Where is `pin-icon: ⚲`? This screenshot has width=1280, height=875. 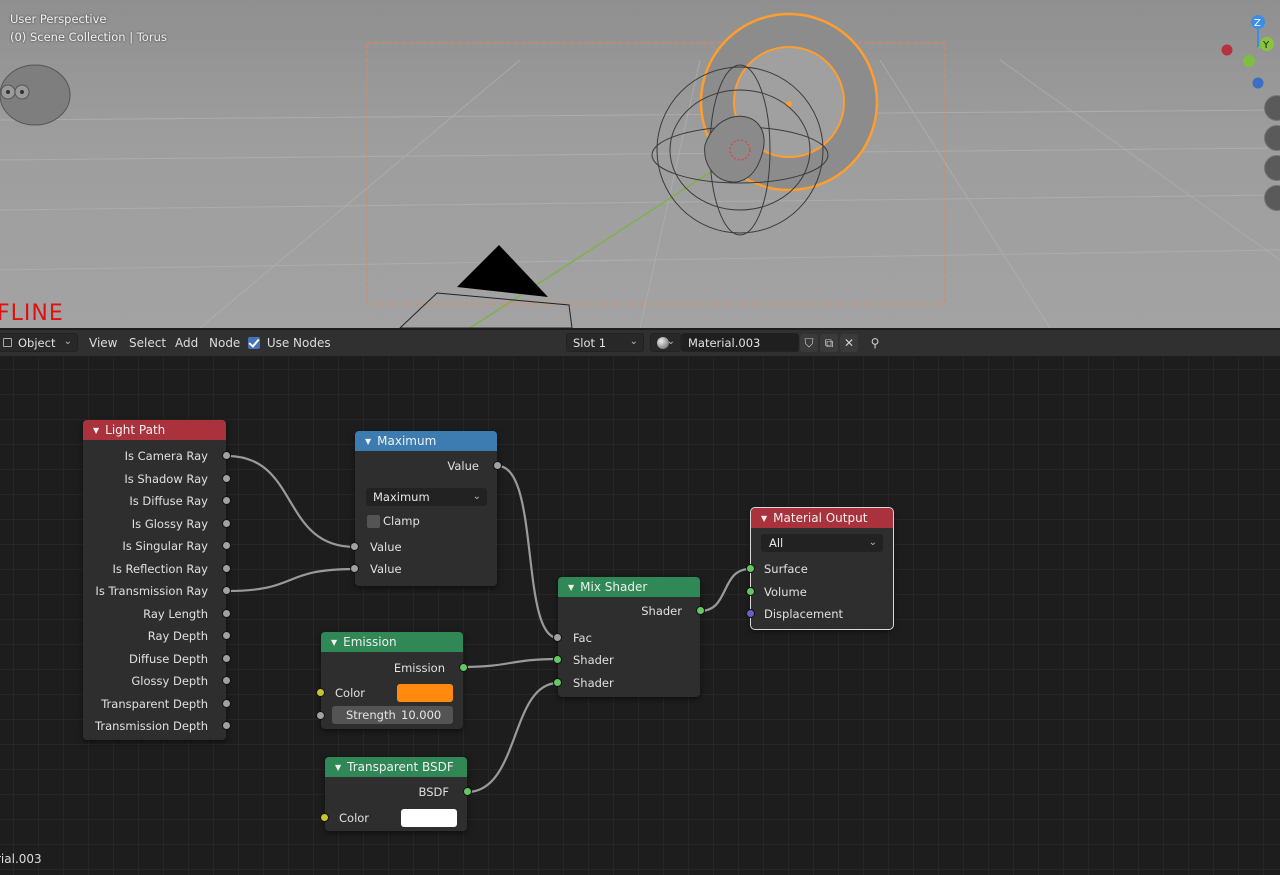
pin-icon: ⚲ is located at coordinates (875, 343).